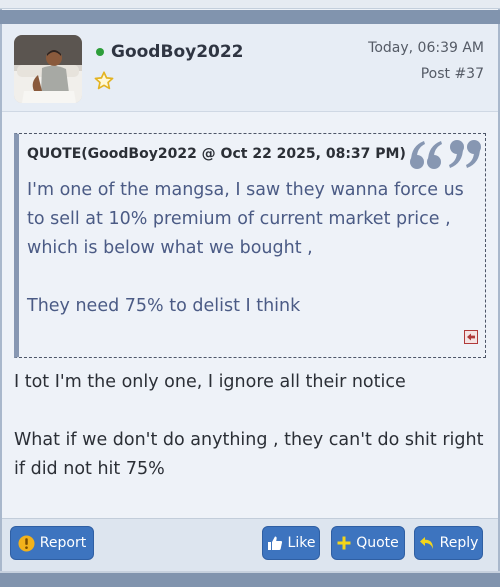  Describe the element at coordinates (48, 69) in the screenshot. I see `avatar` at that location.